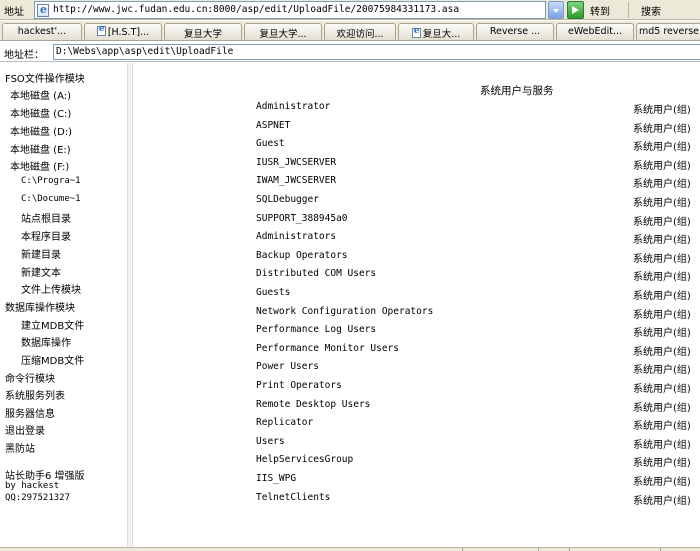 The image size is (700, 551). I want to click on user-name: Guests, so click(273, 292).